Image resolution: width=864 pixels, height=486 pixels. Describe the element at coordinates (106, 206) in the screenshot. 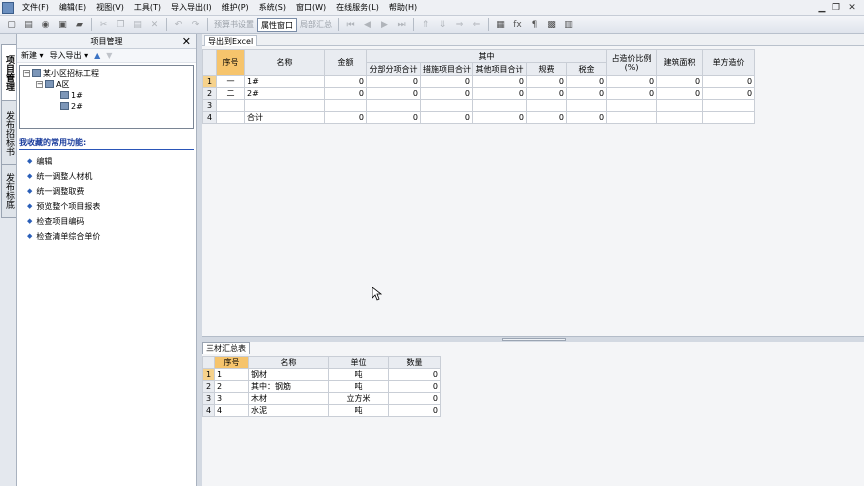

I see `favorite-preview-report: ◆ 预览整个项目报表` at that location.